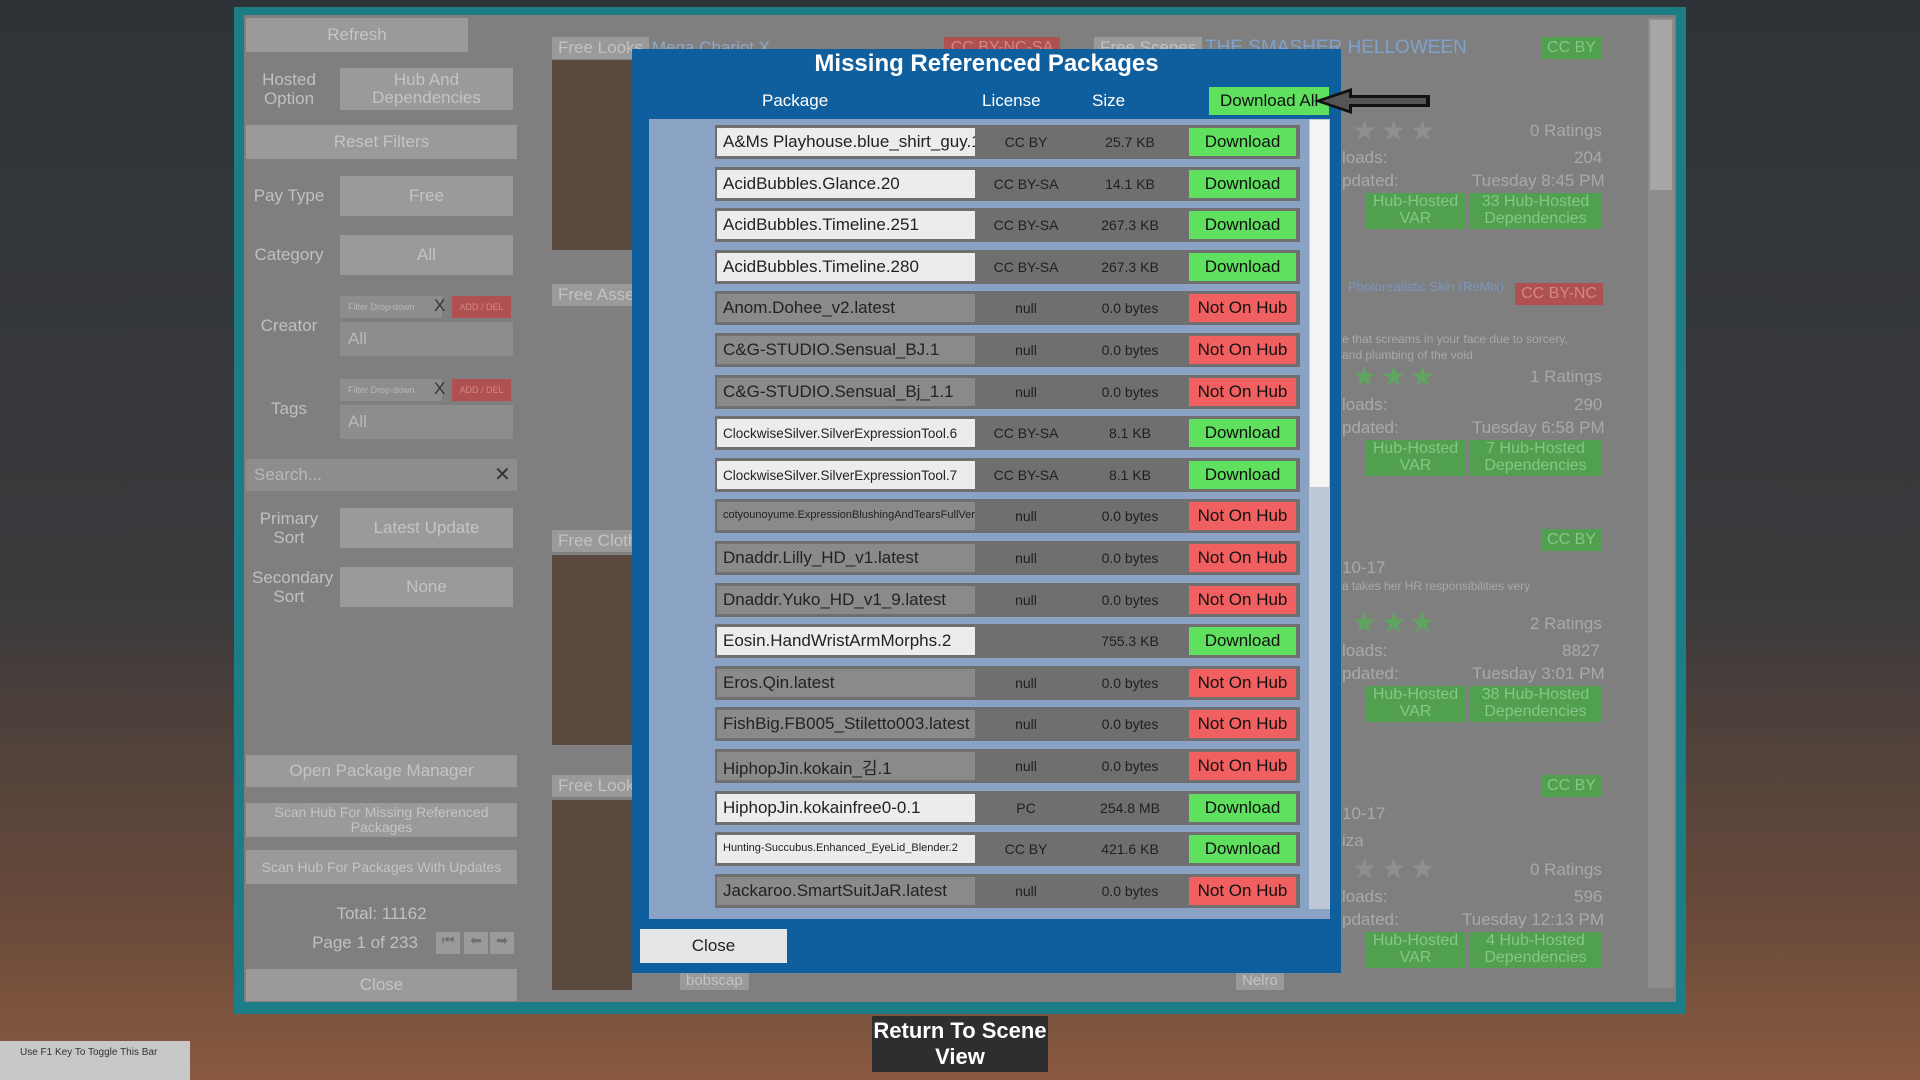 This screenshot has height=1080, width=1920. I want to click on package-name-field: Dnaddr.Lilly_HD_v1.latest, so click(846, 558).